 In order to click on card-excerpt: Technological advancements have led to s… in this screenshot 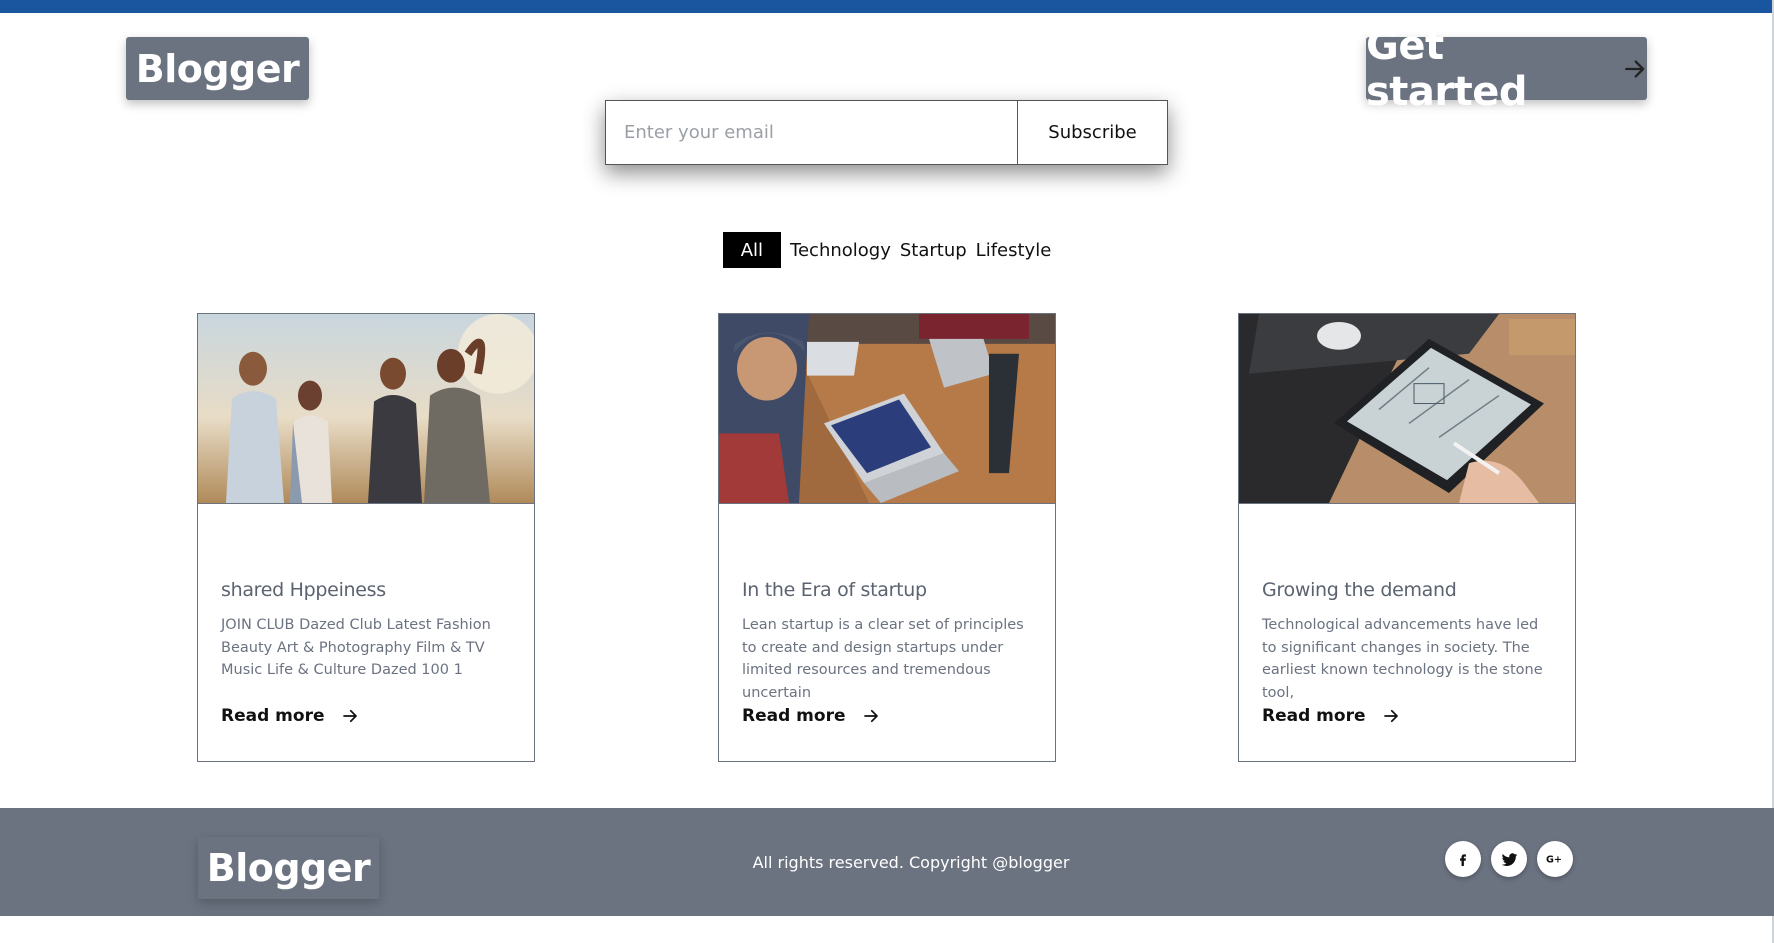, I will do `click(1402, 659)`.